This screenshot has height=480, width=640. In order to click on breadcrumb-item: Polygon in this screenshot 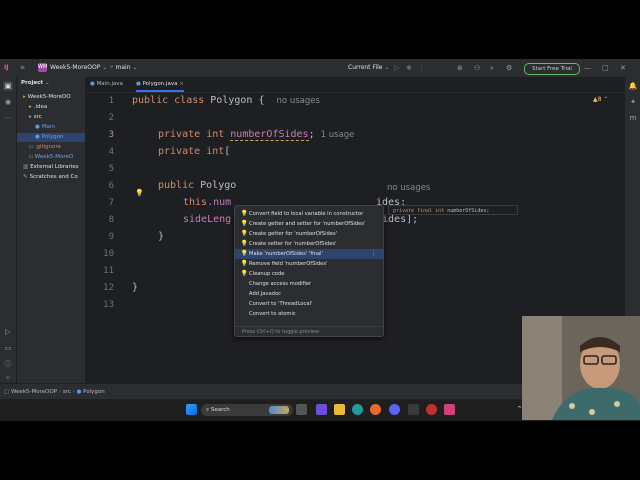, I will do `click(94, 392)`.